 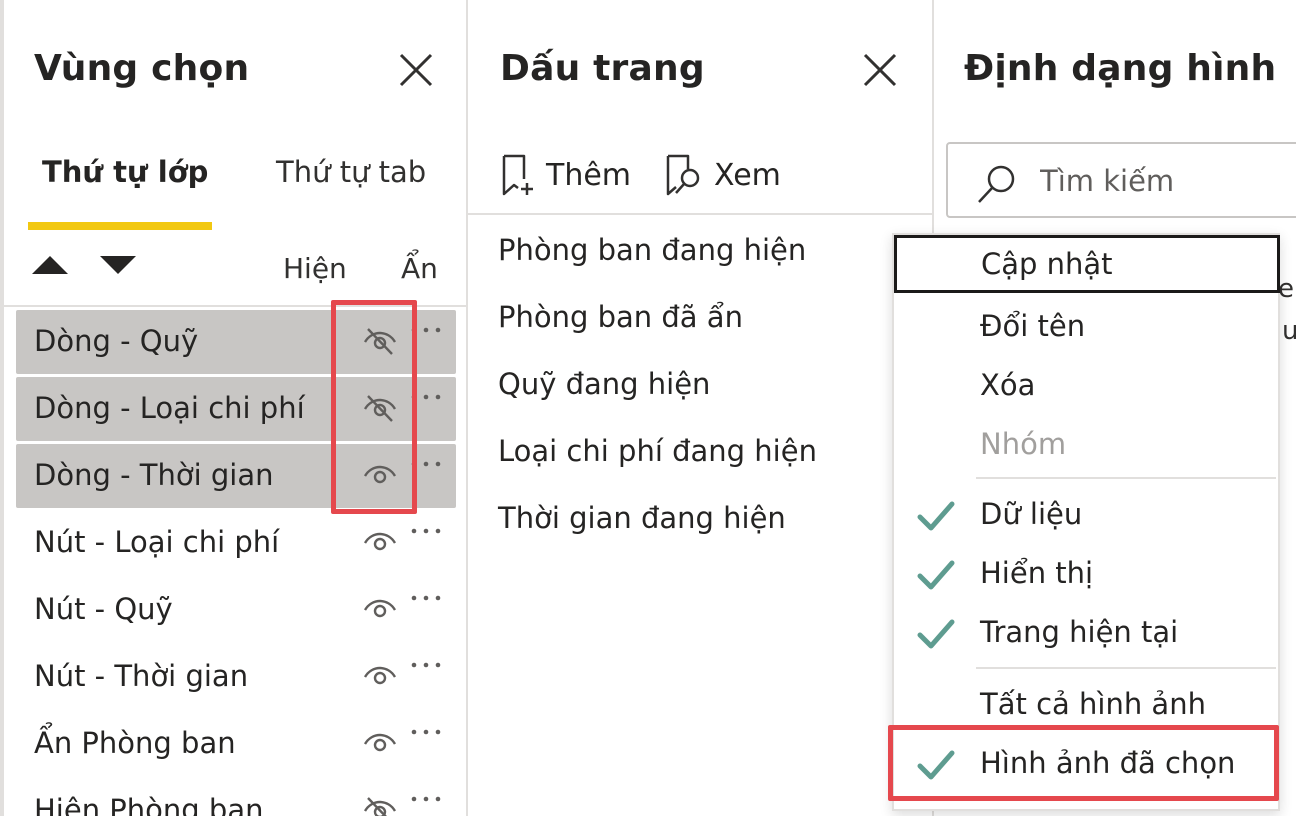 What do you see at coordinates (747, 175) in the screenshot?
I see `view-bookmarks-label: Xem` at bounding box center [747, 175].